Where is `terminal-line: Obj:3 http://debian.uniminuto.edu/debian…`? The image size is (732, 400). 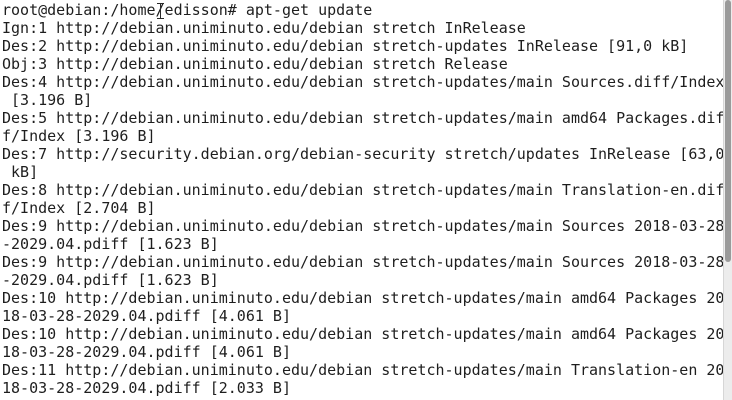 terminal-line: Obj:3 http://debian.uniminuto.edu/debian… is located at coordinates (255, 64).